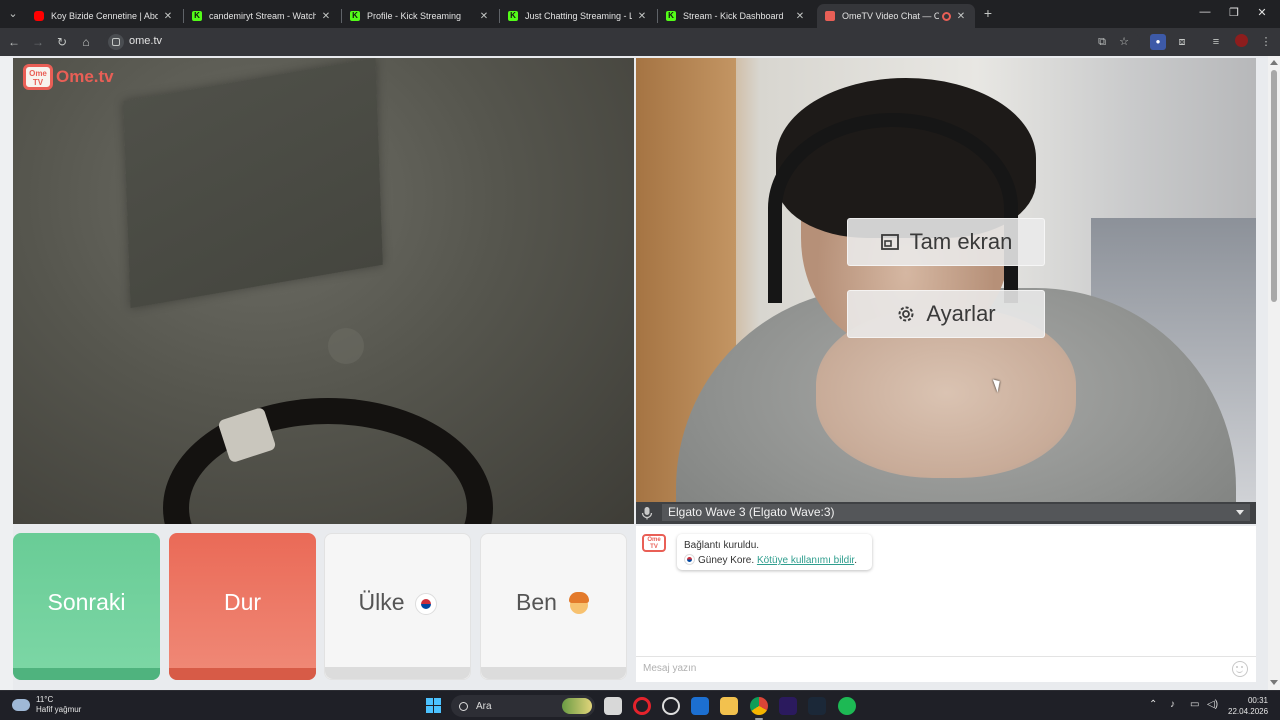 This screenshot has width=1280, height=720. Describe the element at coordinates (830, 16) in the screenshot. I see `ometv-icon` at that location.